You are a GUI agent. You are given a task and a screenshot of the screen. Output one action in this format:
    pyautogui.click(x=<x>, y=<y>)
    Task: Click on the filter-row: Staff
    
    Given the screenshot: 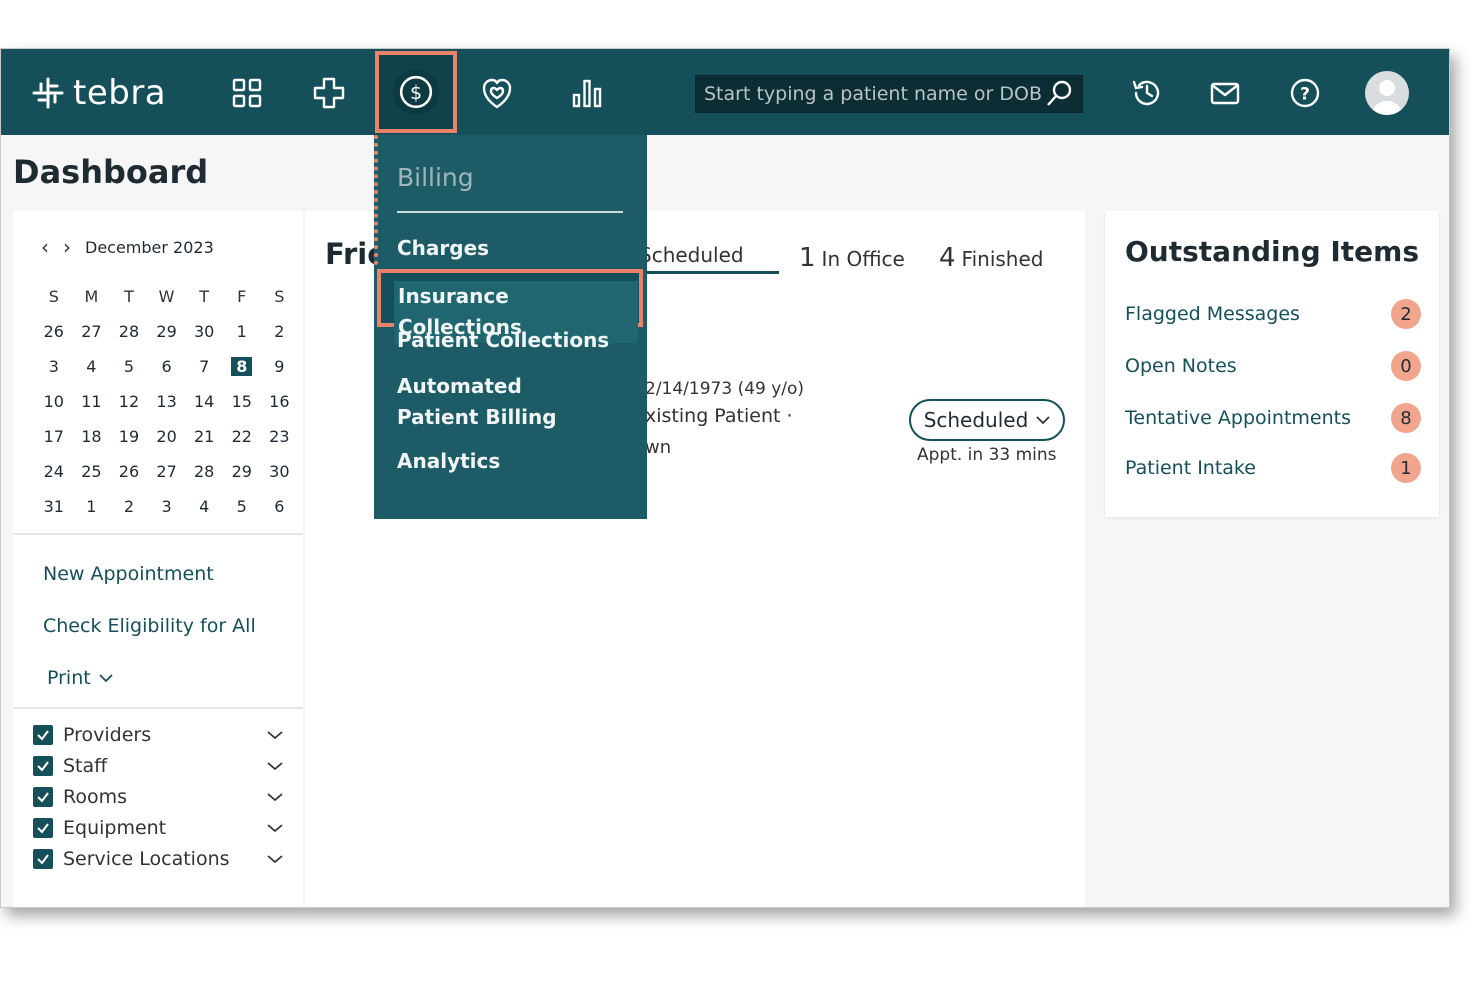 What is the action you would take?
    pyautogui.click(x=158, y=766)
    